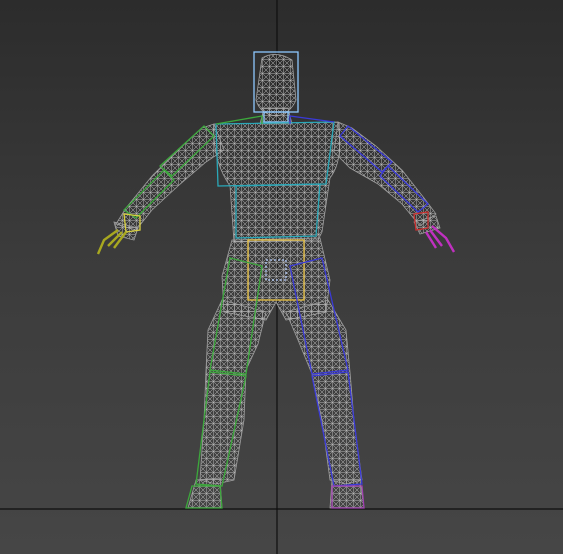  Describe the element at coordinates (276, 85) in the screenshot. I see `mesh-head` at that location.